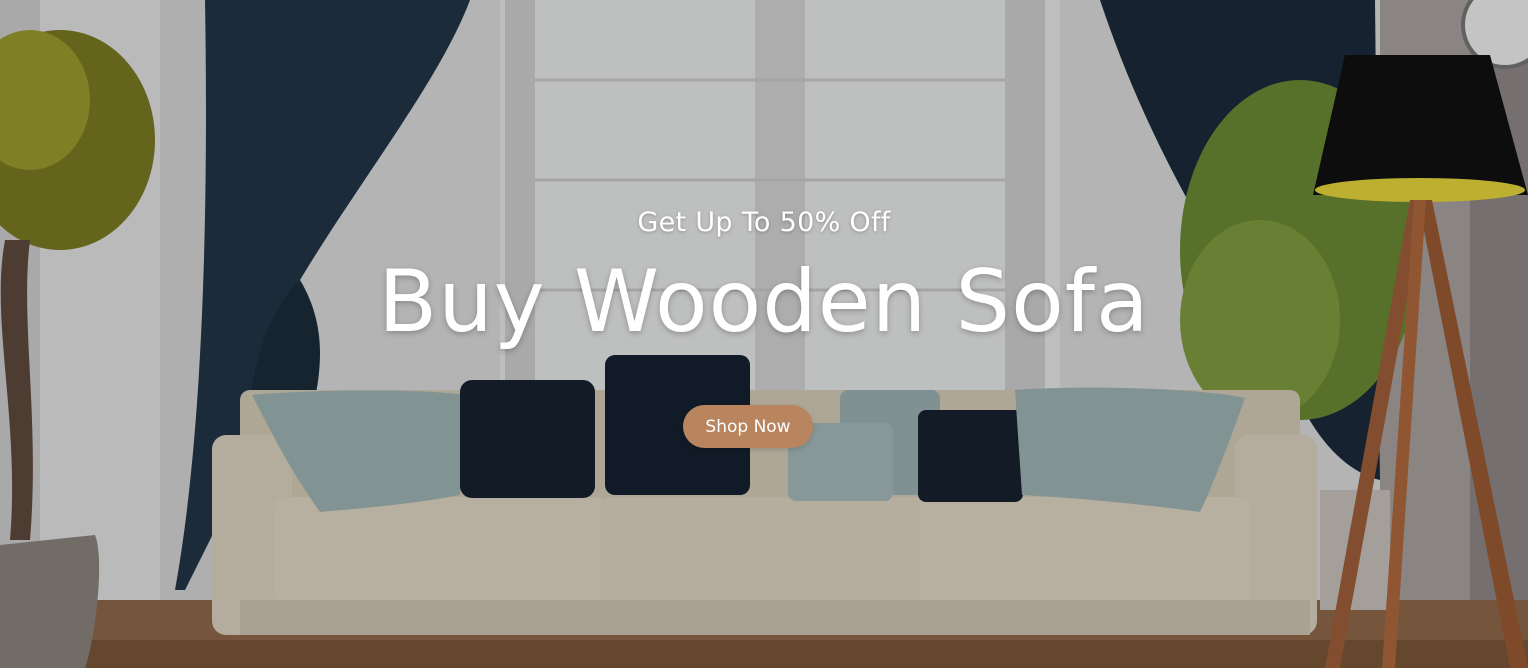 The image size is (1528, 668). Describe the element at coordinates (764, 302) in the screenshot. I see `hero-title: Buy Wooden Sofa` at that location.